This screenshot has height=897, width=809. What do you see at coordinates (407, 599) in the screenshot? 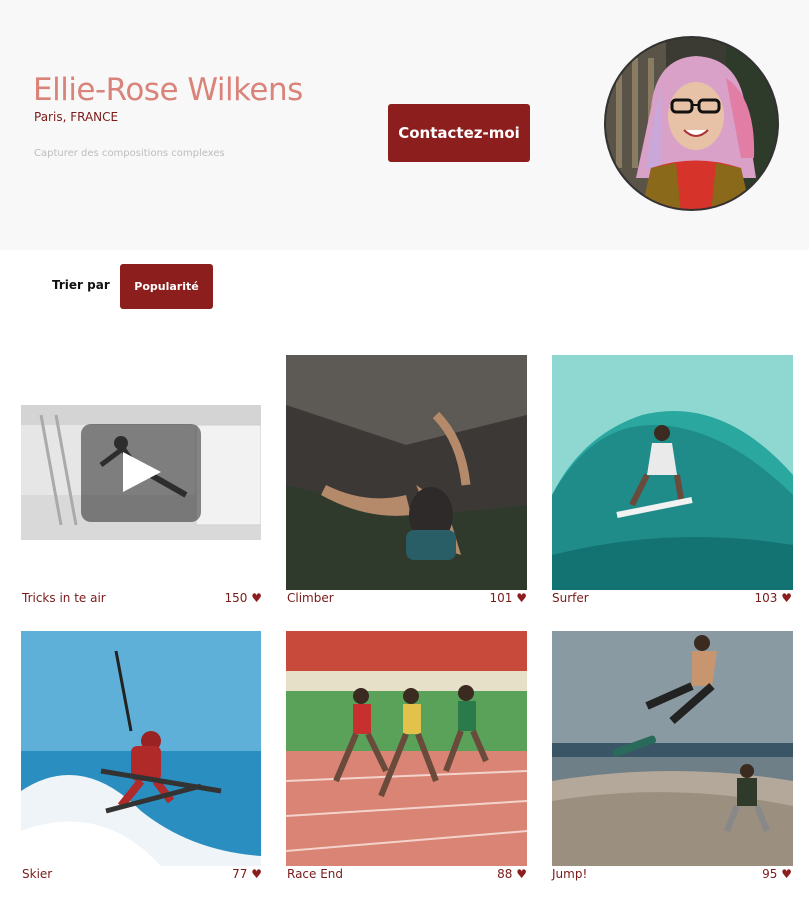
I see `card-meta: Climber 101 ♥` at bounding box center [407, 599].